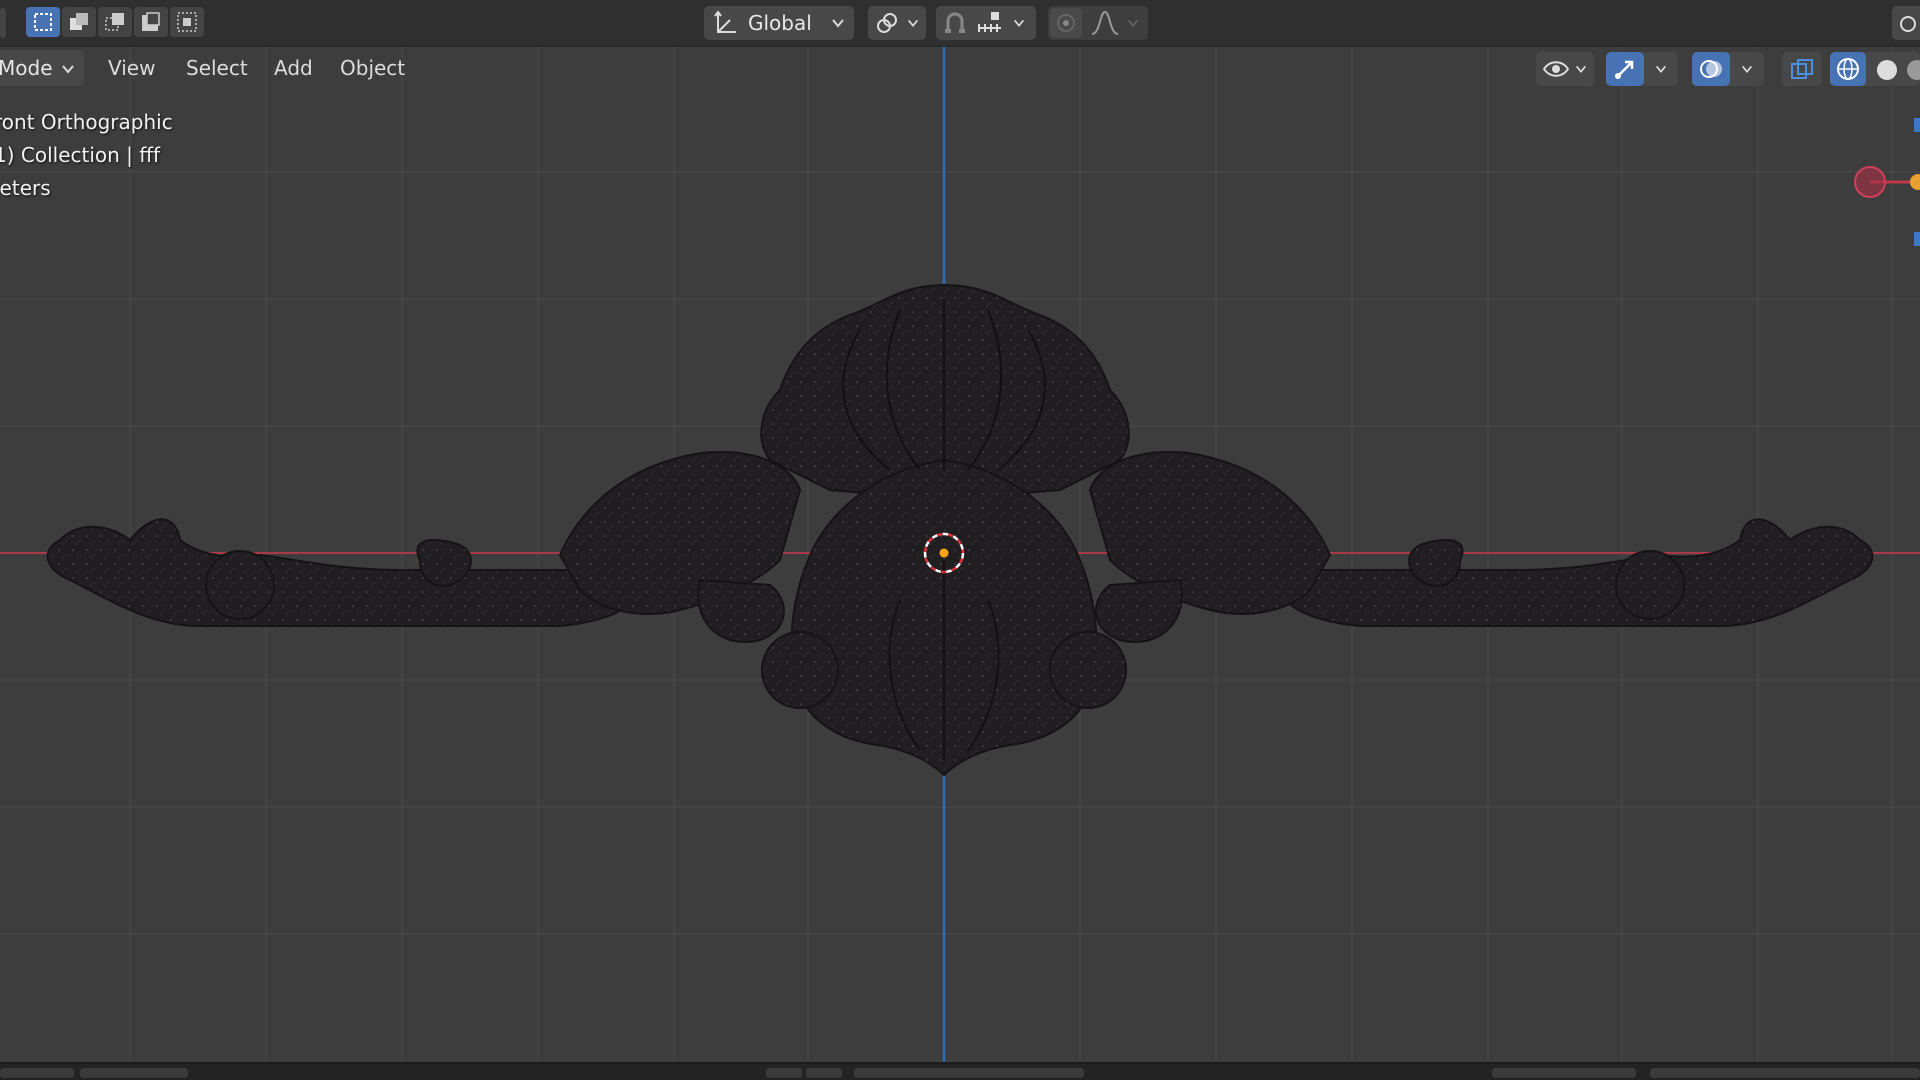  What do you see at coordinates (1564, 1073) in the screenshot?
I see `frame-field` at bounding box center [1564, 1073].